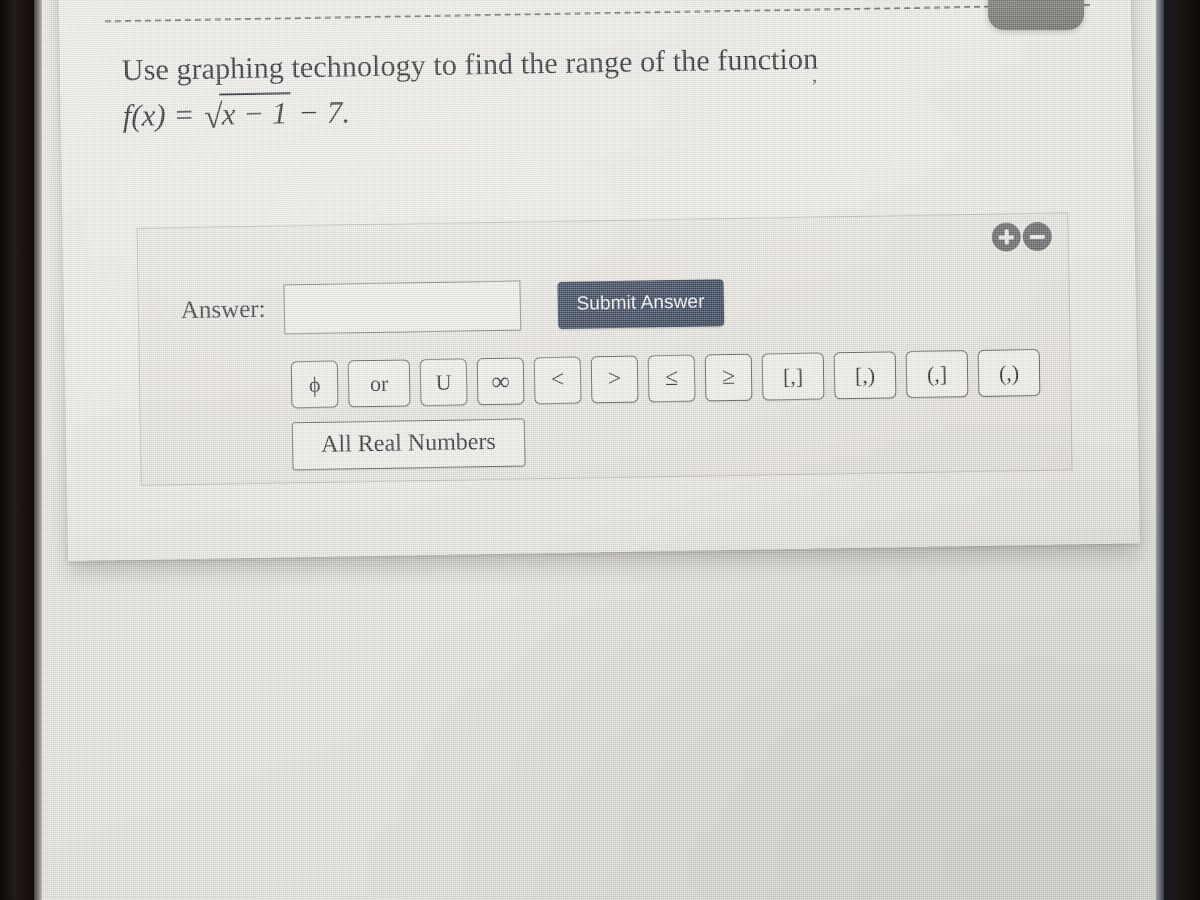 This screenshot has height=900, width=1200. Describe the element at coordinates (1182, 450) in the screenshot. I see `device-bezel-right` at that location.